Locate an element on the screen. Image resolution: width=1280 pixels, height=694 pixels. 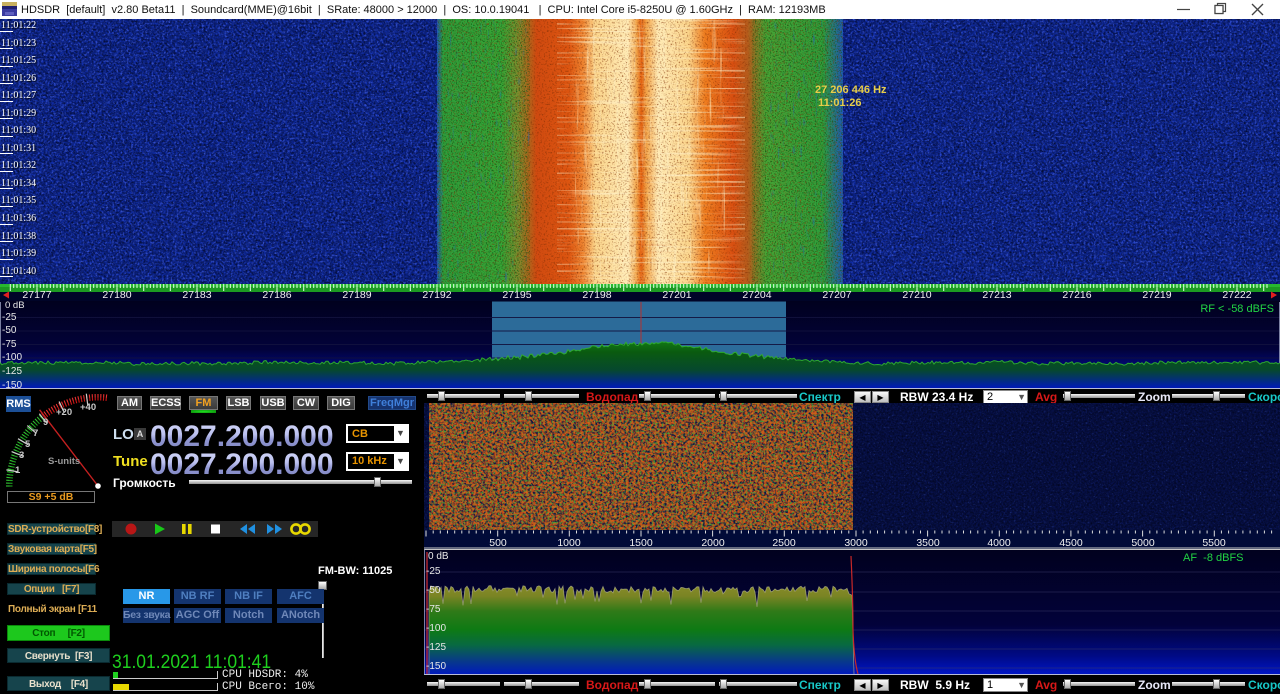
svg-text: 3500 is located at coordinates (928, 543).